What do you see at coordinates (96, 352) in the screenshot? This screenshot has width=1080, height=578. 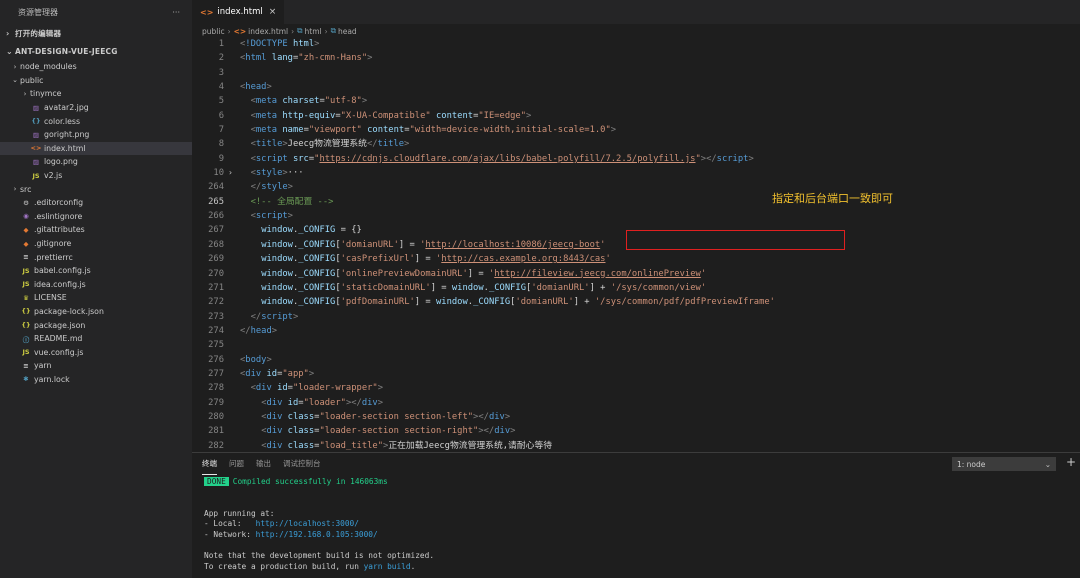 I see `file-tree-item: JS vue.config.js` at bounding box center [96, 352].